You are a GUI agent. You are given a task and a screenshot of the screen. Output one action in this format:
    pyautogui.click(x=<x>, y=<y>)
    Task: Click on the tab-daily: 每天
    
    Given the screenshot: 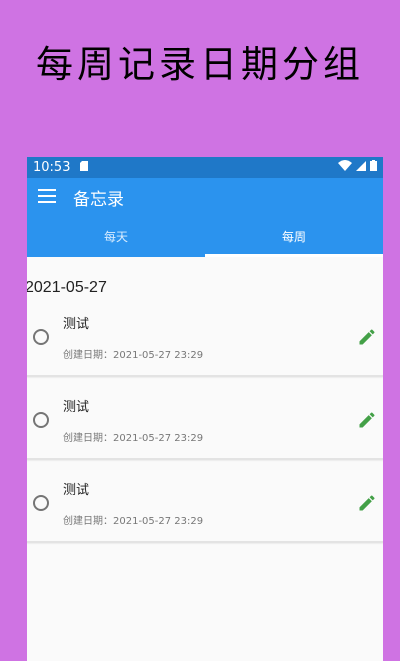 What is the action you would take?
    pyautogui.click(x=116, y=236)
    